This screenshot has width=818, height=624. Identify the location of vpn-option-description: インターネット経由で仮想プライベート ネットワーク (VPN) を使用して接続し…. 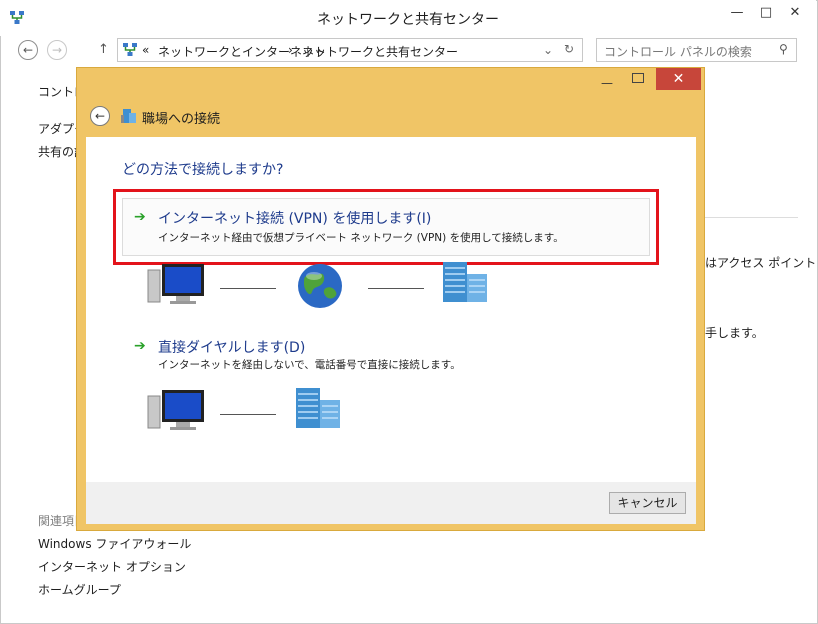
(361, 238).